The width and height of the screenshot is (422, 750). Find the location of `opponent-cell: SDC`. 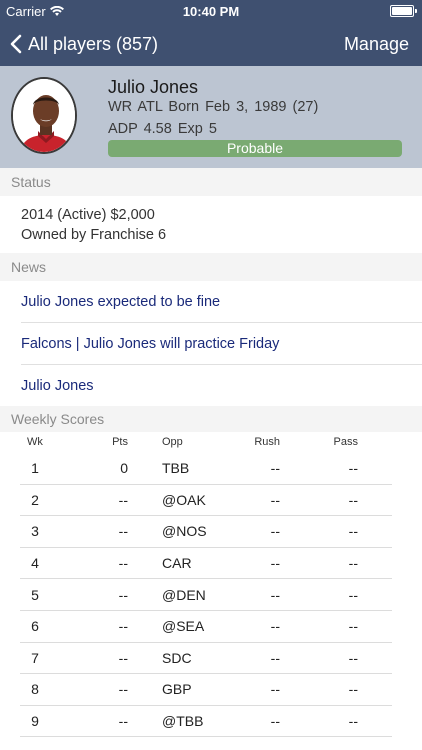

opponent-cell: SDC is located at coordinates (177, 657).